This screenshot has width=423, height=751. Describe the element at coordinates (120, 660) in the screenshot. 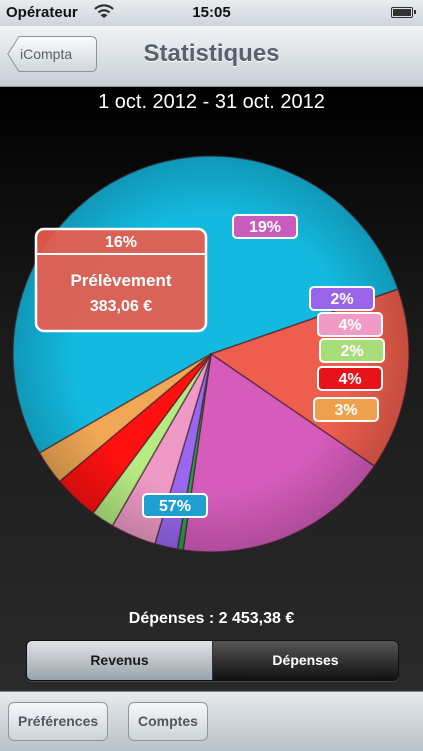

I see `segment-income: Revenus` at that location.